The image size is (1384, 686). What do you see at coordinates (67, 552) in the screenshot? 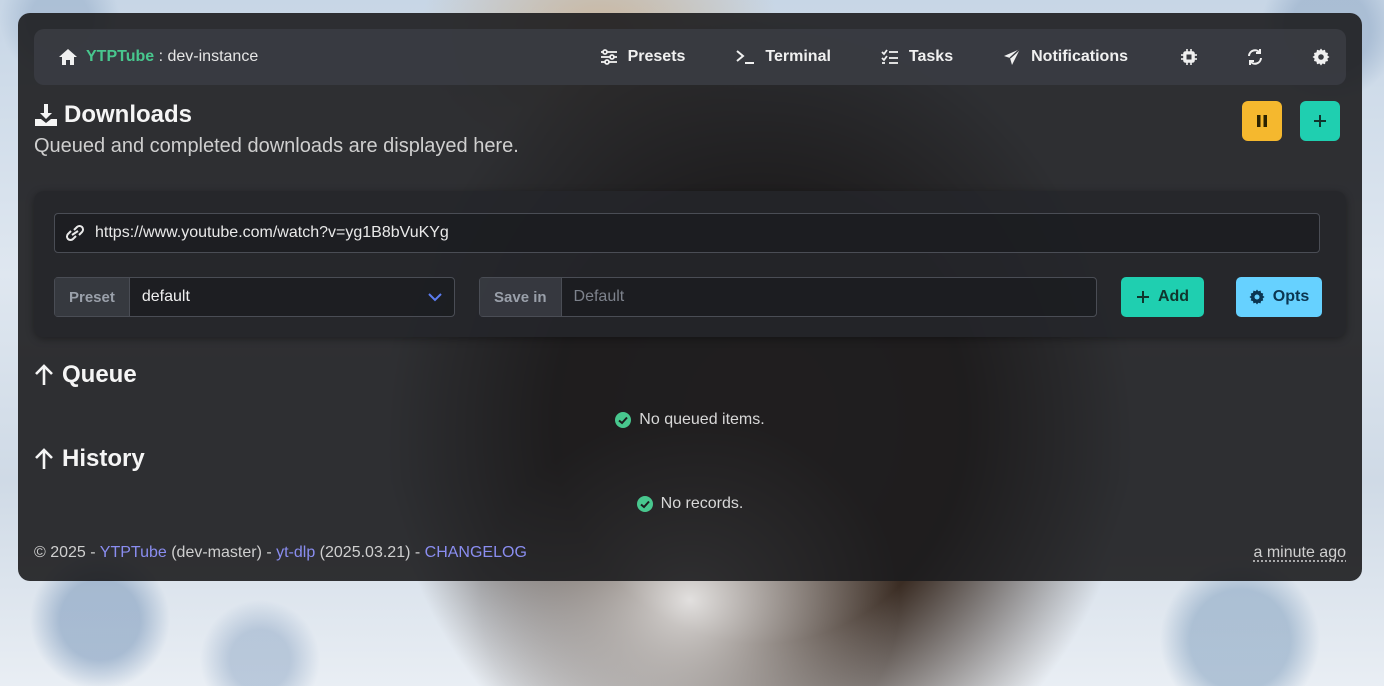
I see `copyright: © 2025 -` at bounding box center [67, 552].